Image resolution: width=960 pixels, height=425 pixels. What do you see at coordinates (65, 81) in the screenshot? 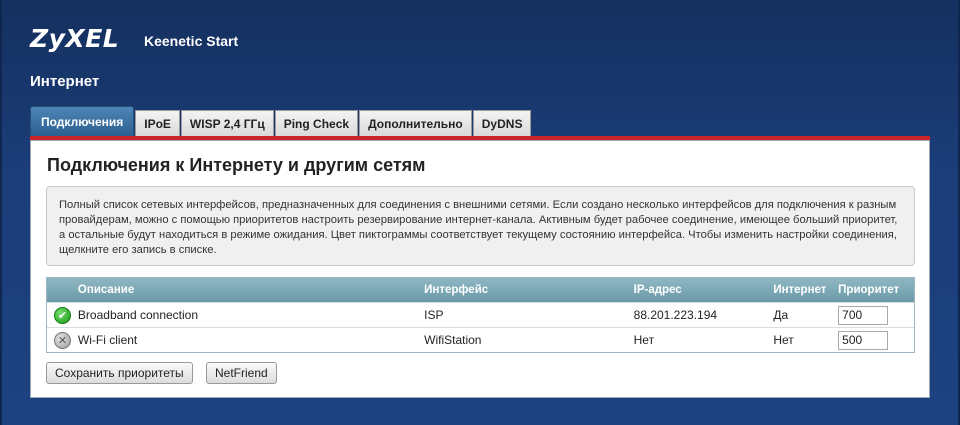
I see `section-title: Интернет` at bounding box center [65, 81].